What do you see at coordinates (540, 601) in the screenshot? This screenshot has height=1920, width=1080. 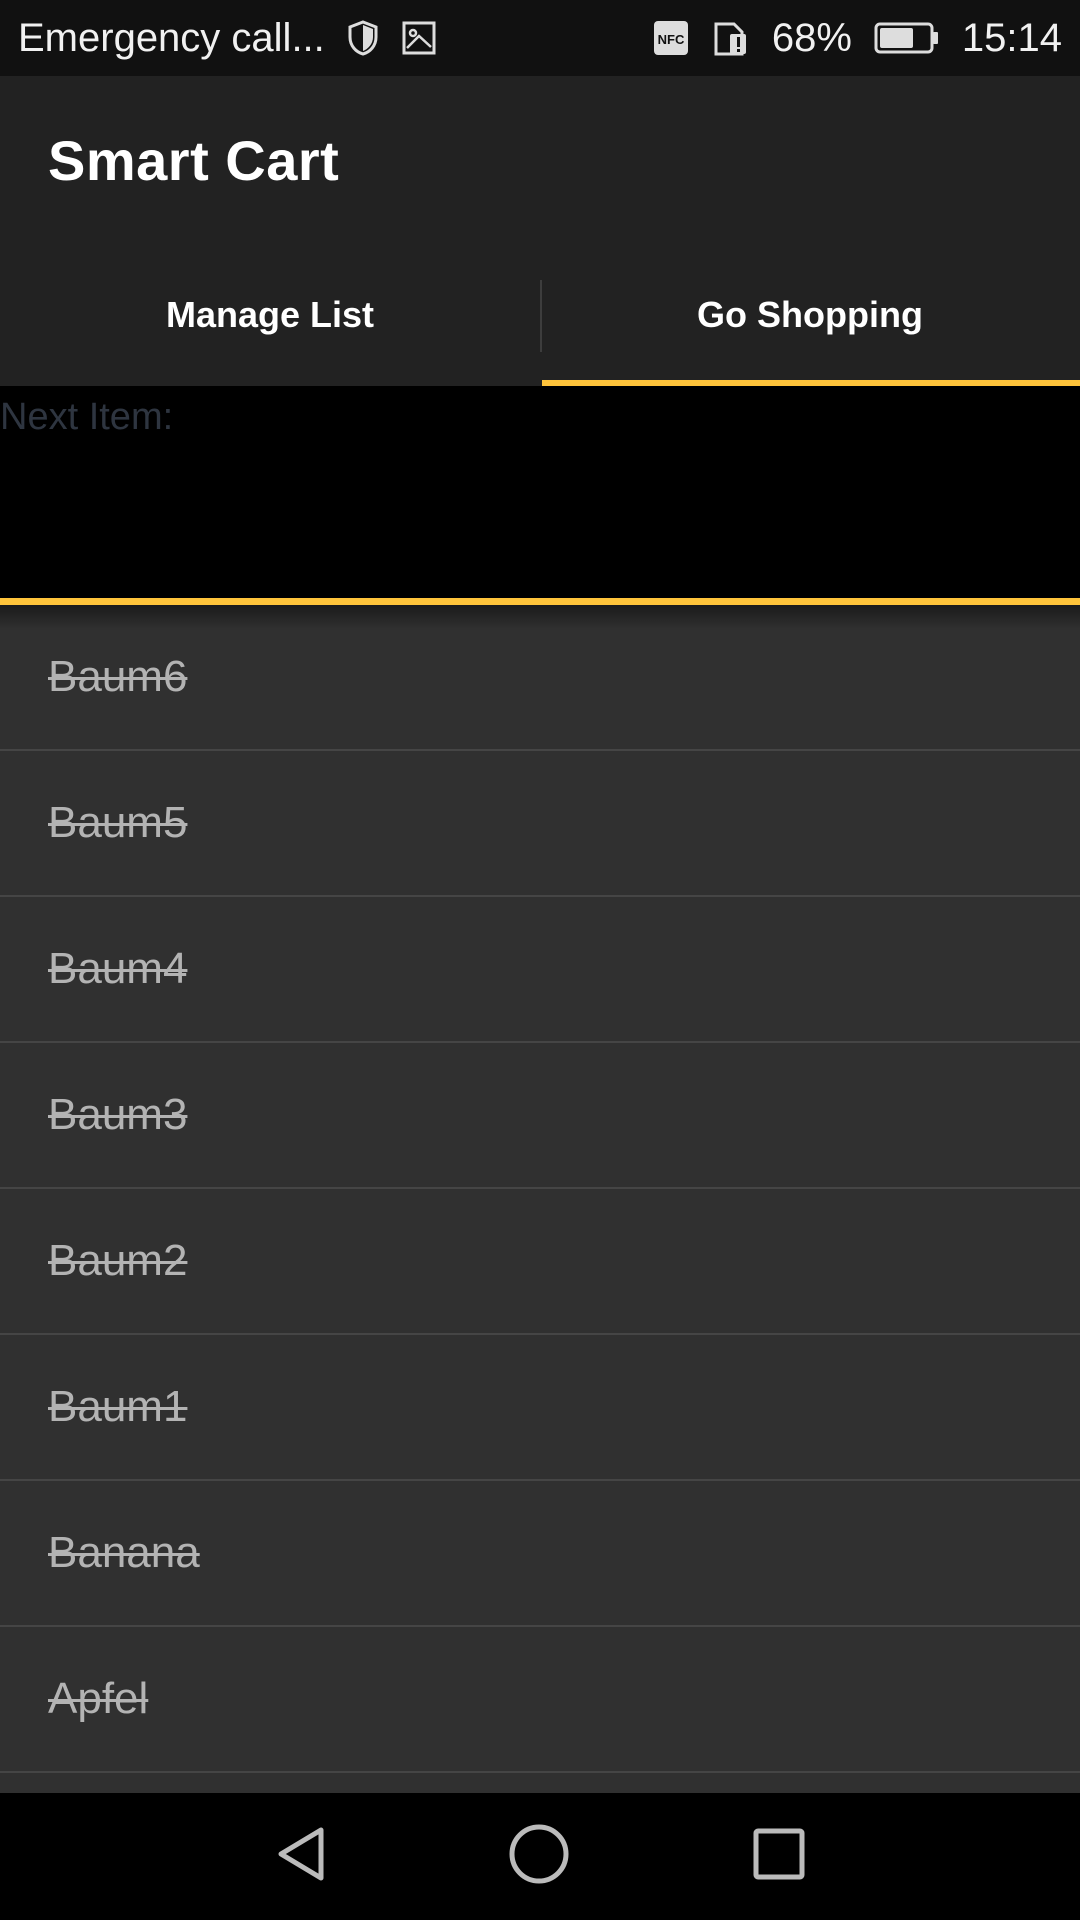 I see `next-item-underline` at bounding box center [540, 601].